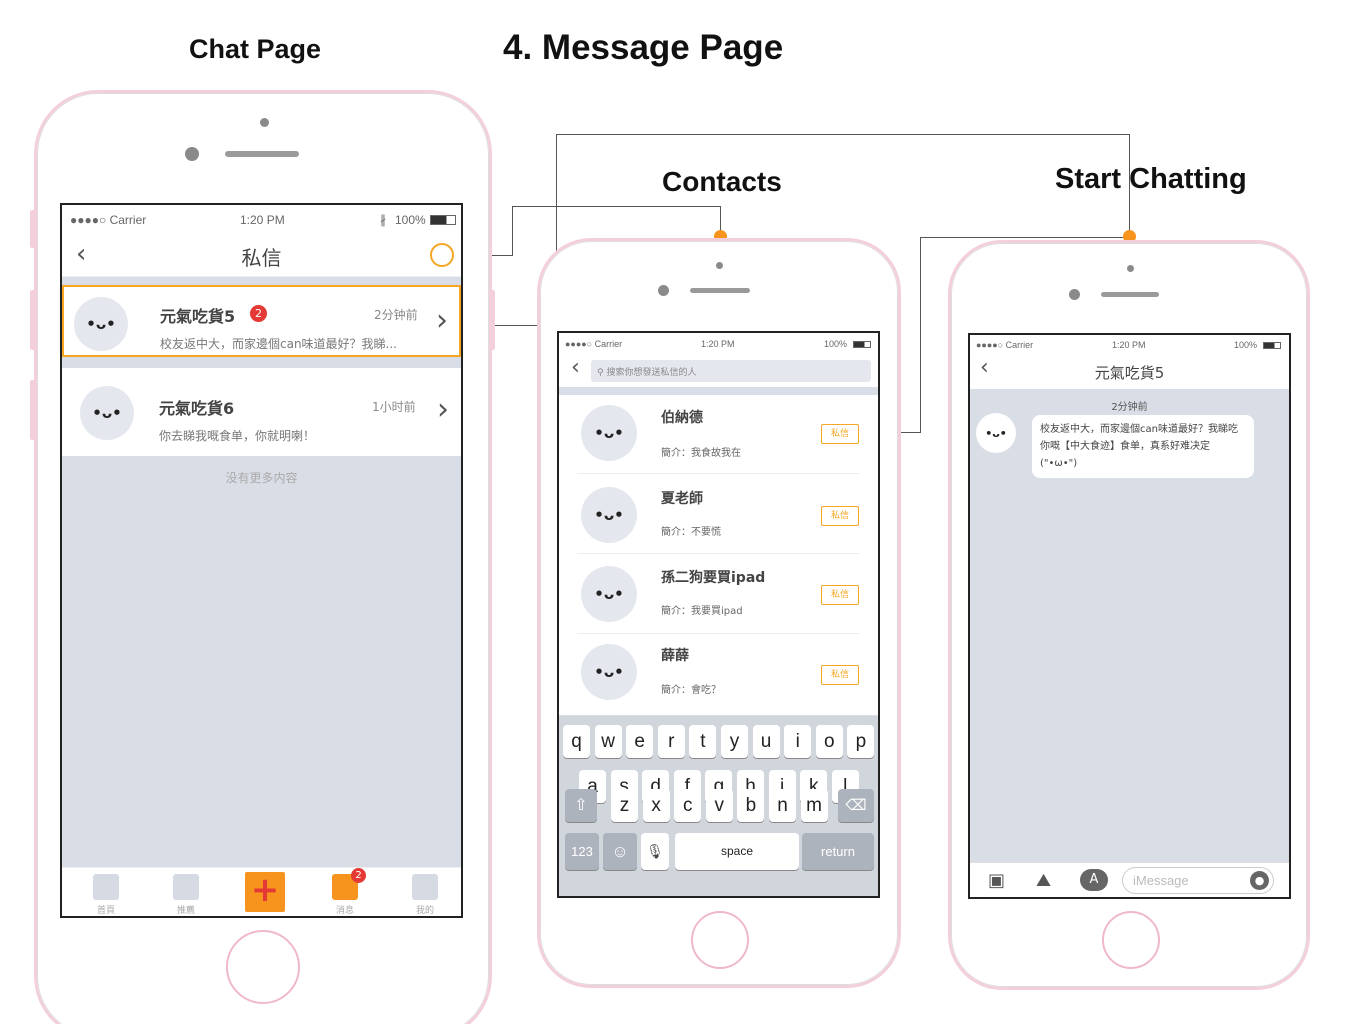 This screenshot has width=1365, height=1024. Describe the element at coordinates (425, 895) in the screenshot. I see `tab-profile: 我的` at that location.